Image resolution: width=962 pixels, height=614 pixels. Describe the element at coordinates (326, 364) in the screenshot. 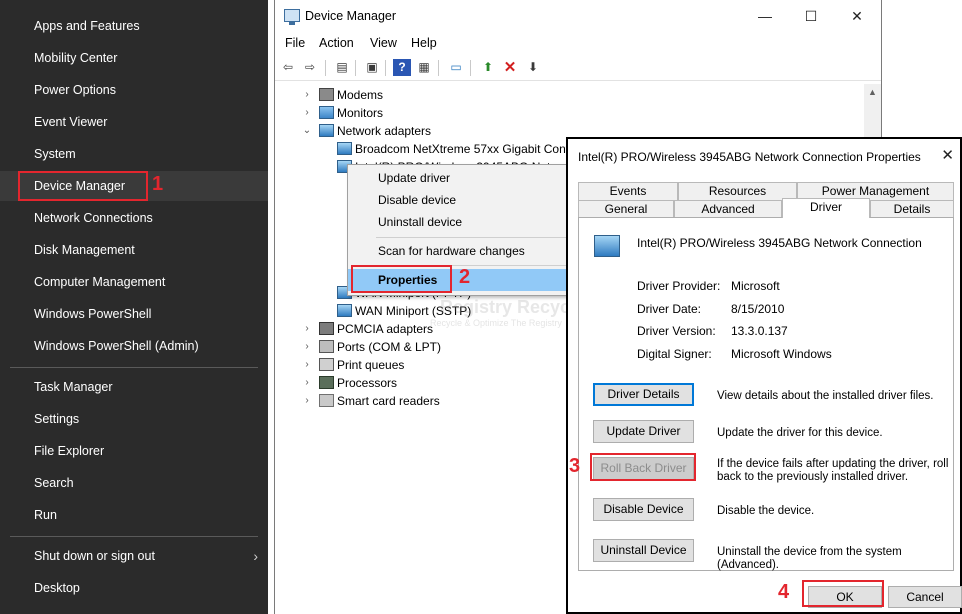

I see `printer-icon` at that location.